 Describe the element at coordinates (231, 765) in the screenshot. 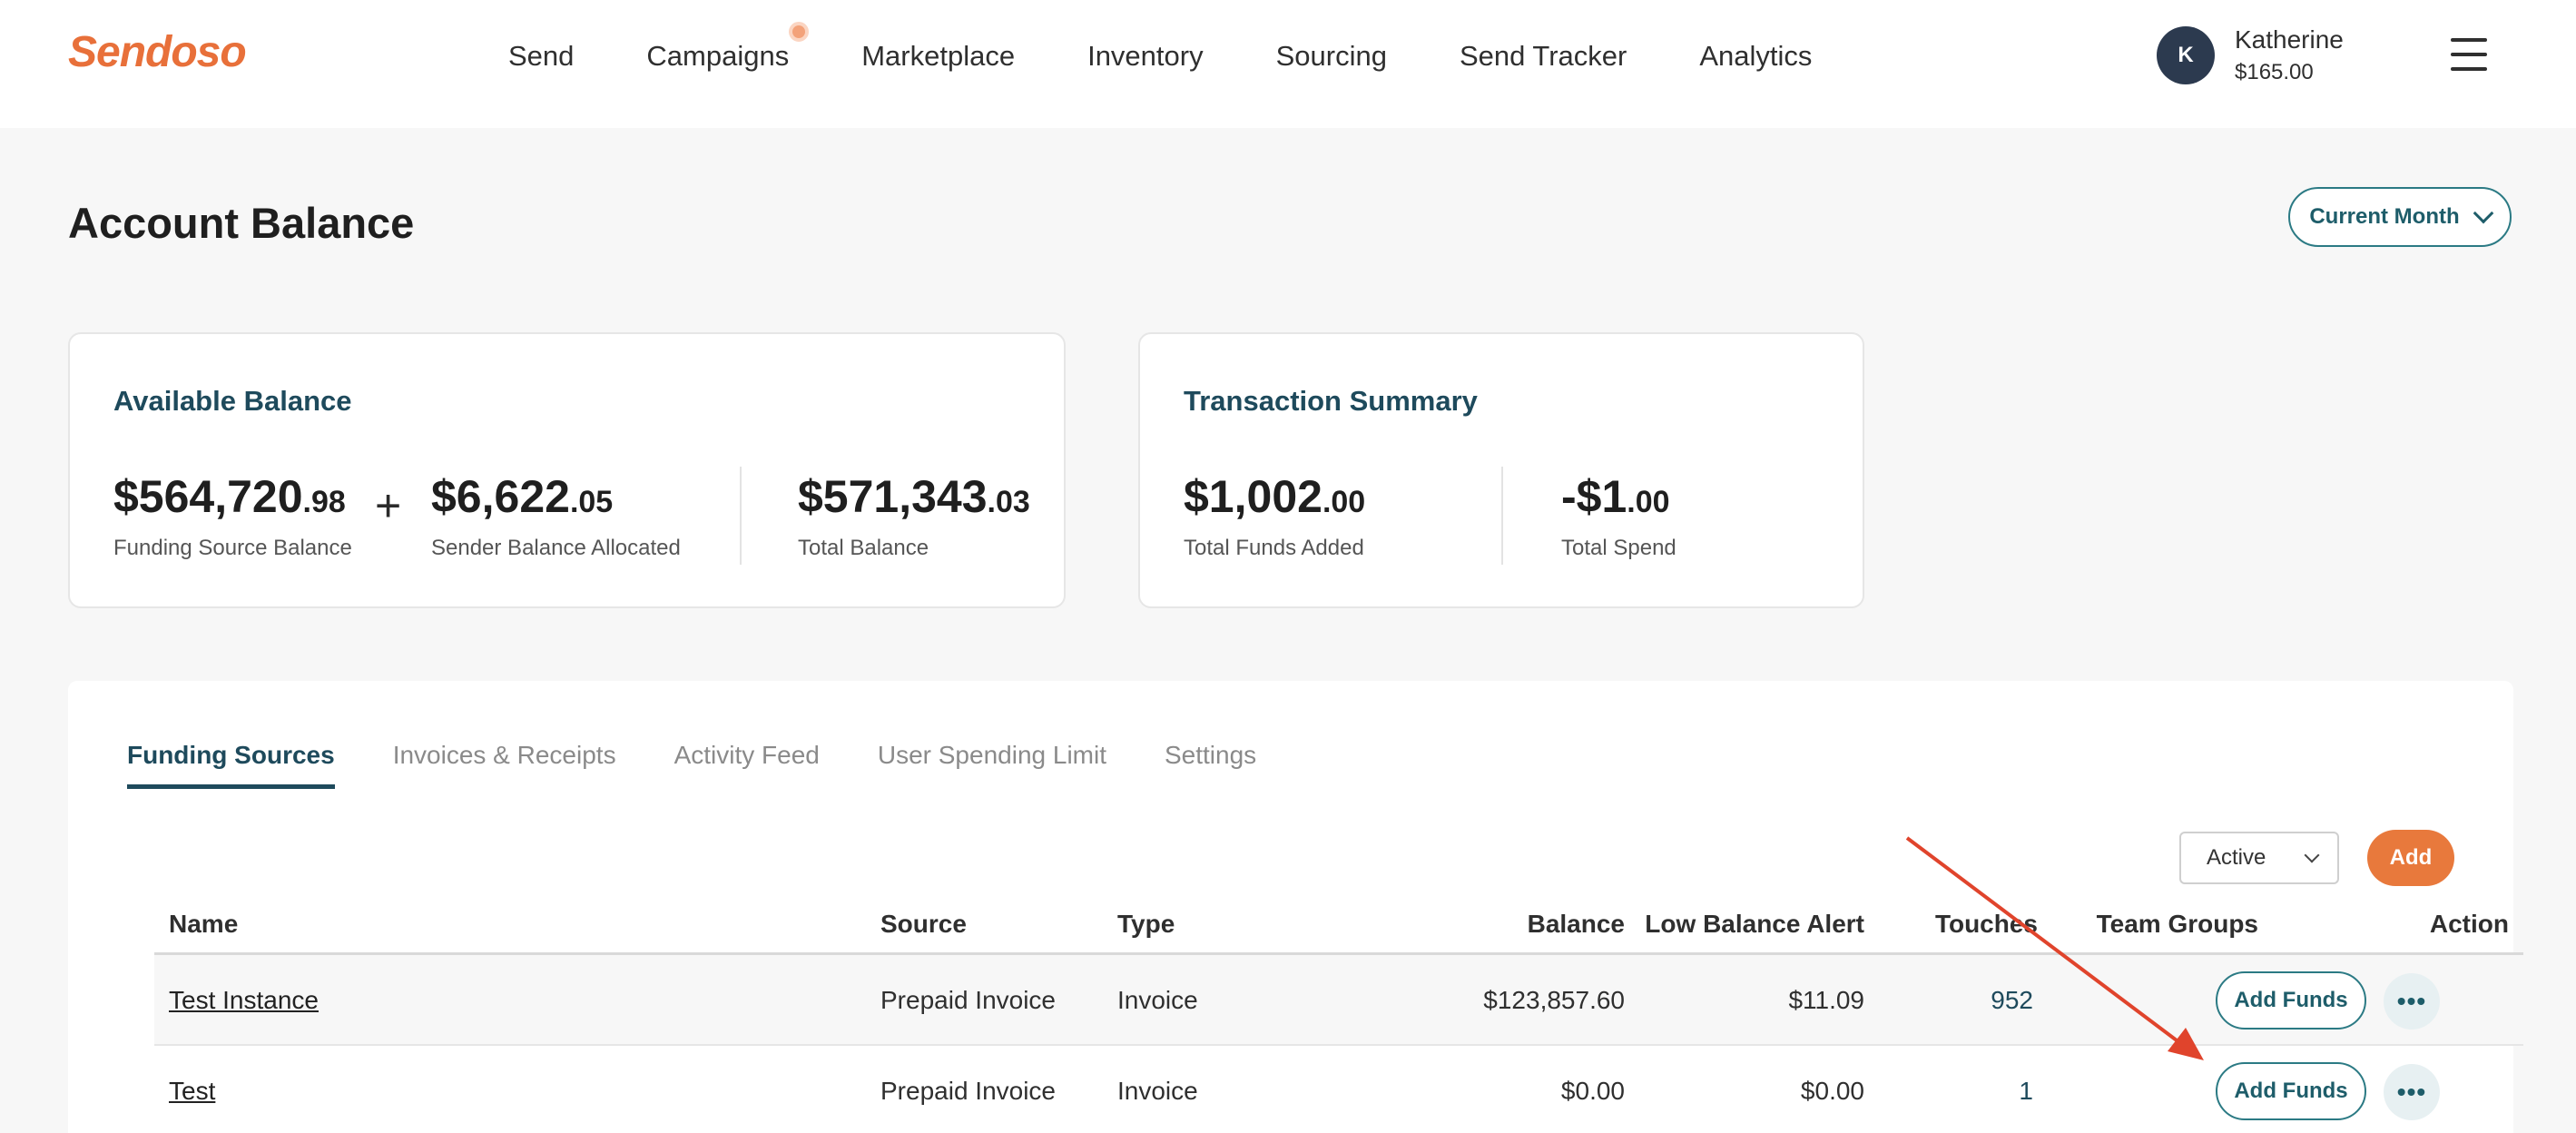

I see `tab-funding-sources: Funding Sources` at that location.